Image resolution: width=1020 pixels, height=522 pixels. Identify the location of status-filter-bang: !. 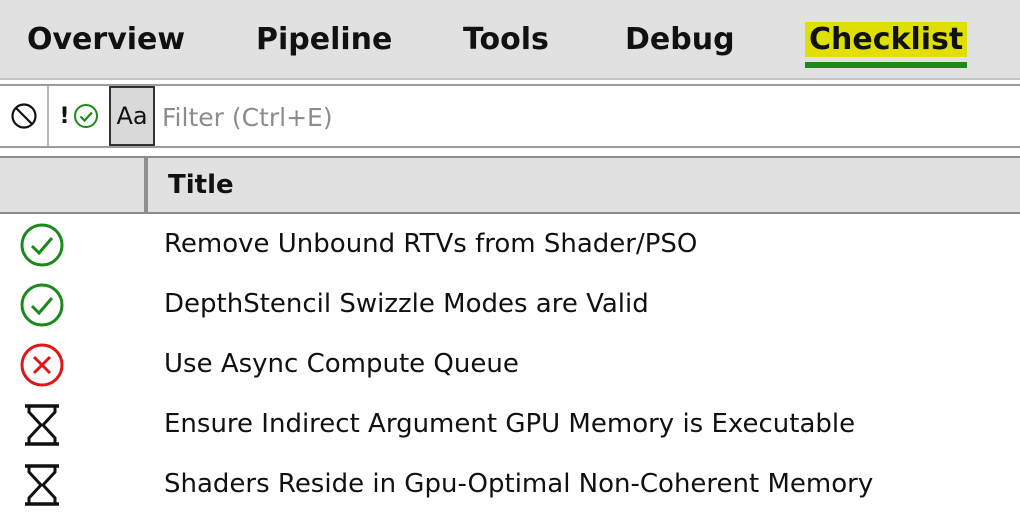
(64, 116).